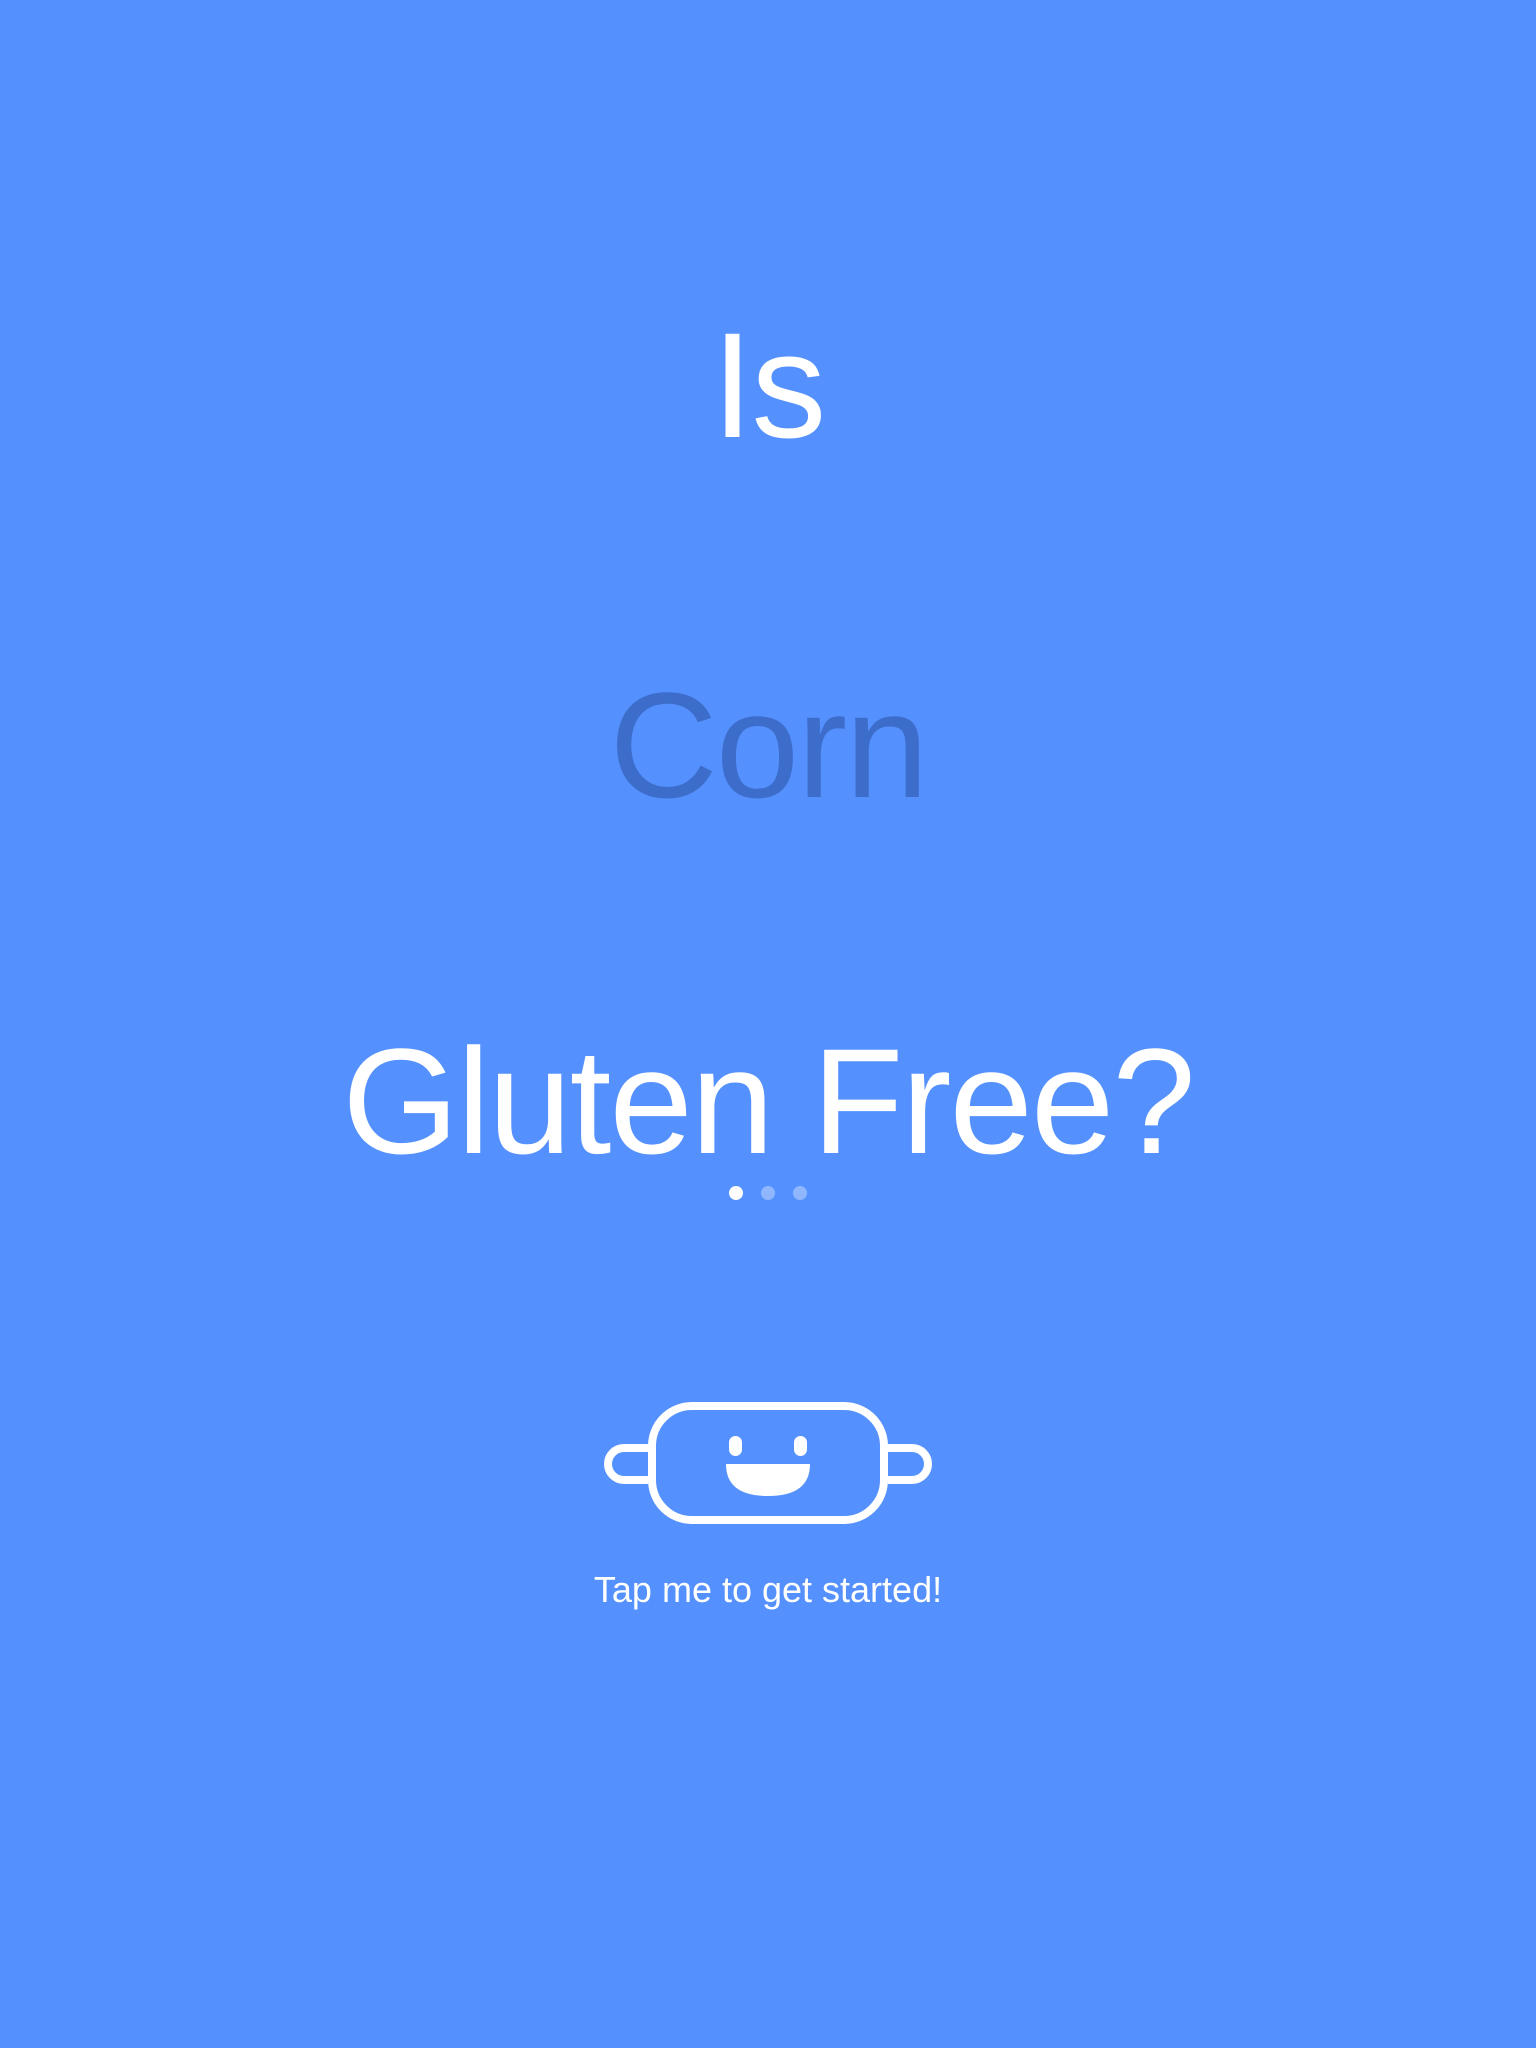 Image resolution: width=1536 pixels, height=2048 pixels. I want to click on get-started-label: Tap me to get started!, so click(768, 1590).